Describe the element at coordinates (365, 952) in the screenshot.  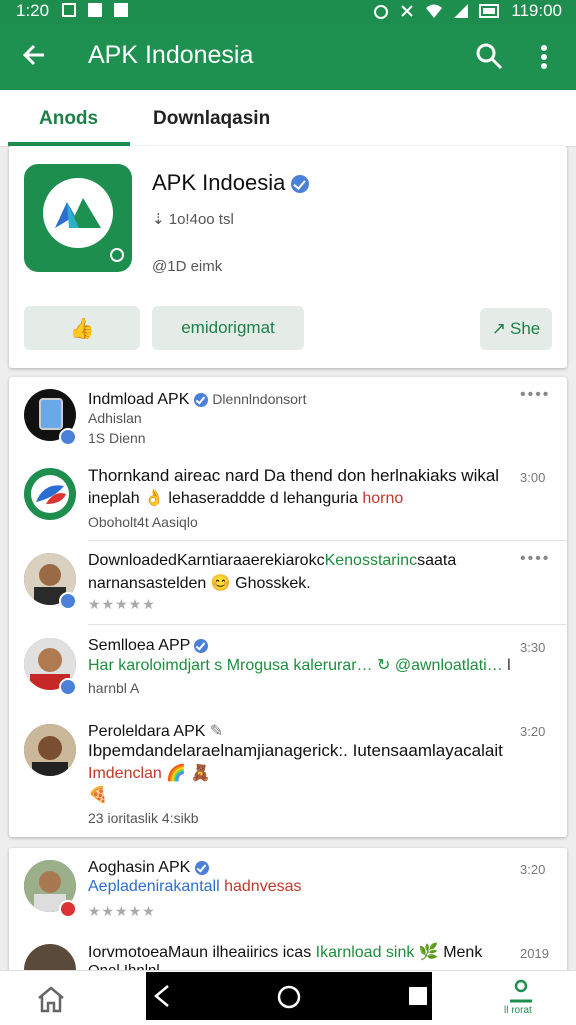
I see `feed-item-link: Ikarnload sink` at that location.